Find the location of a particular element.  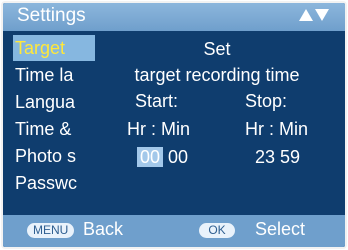

ok-key-badge: OK is located at coordinates (217, 230).